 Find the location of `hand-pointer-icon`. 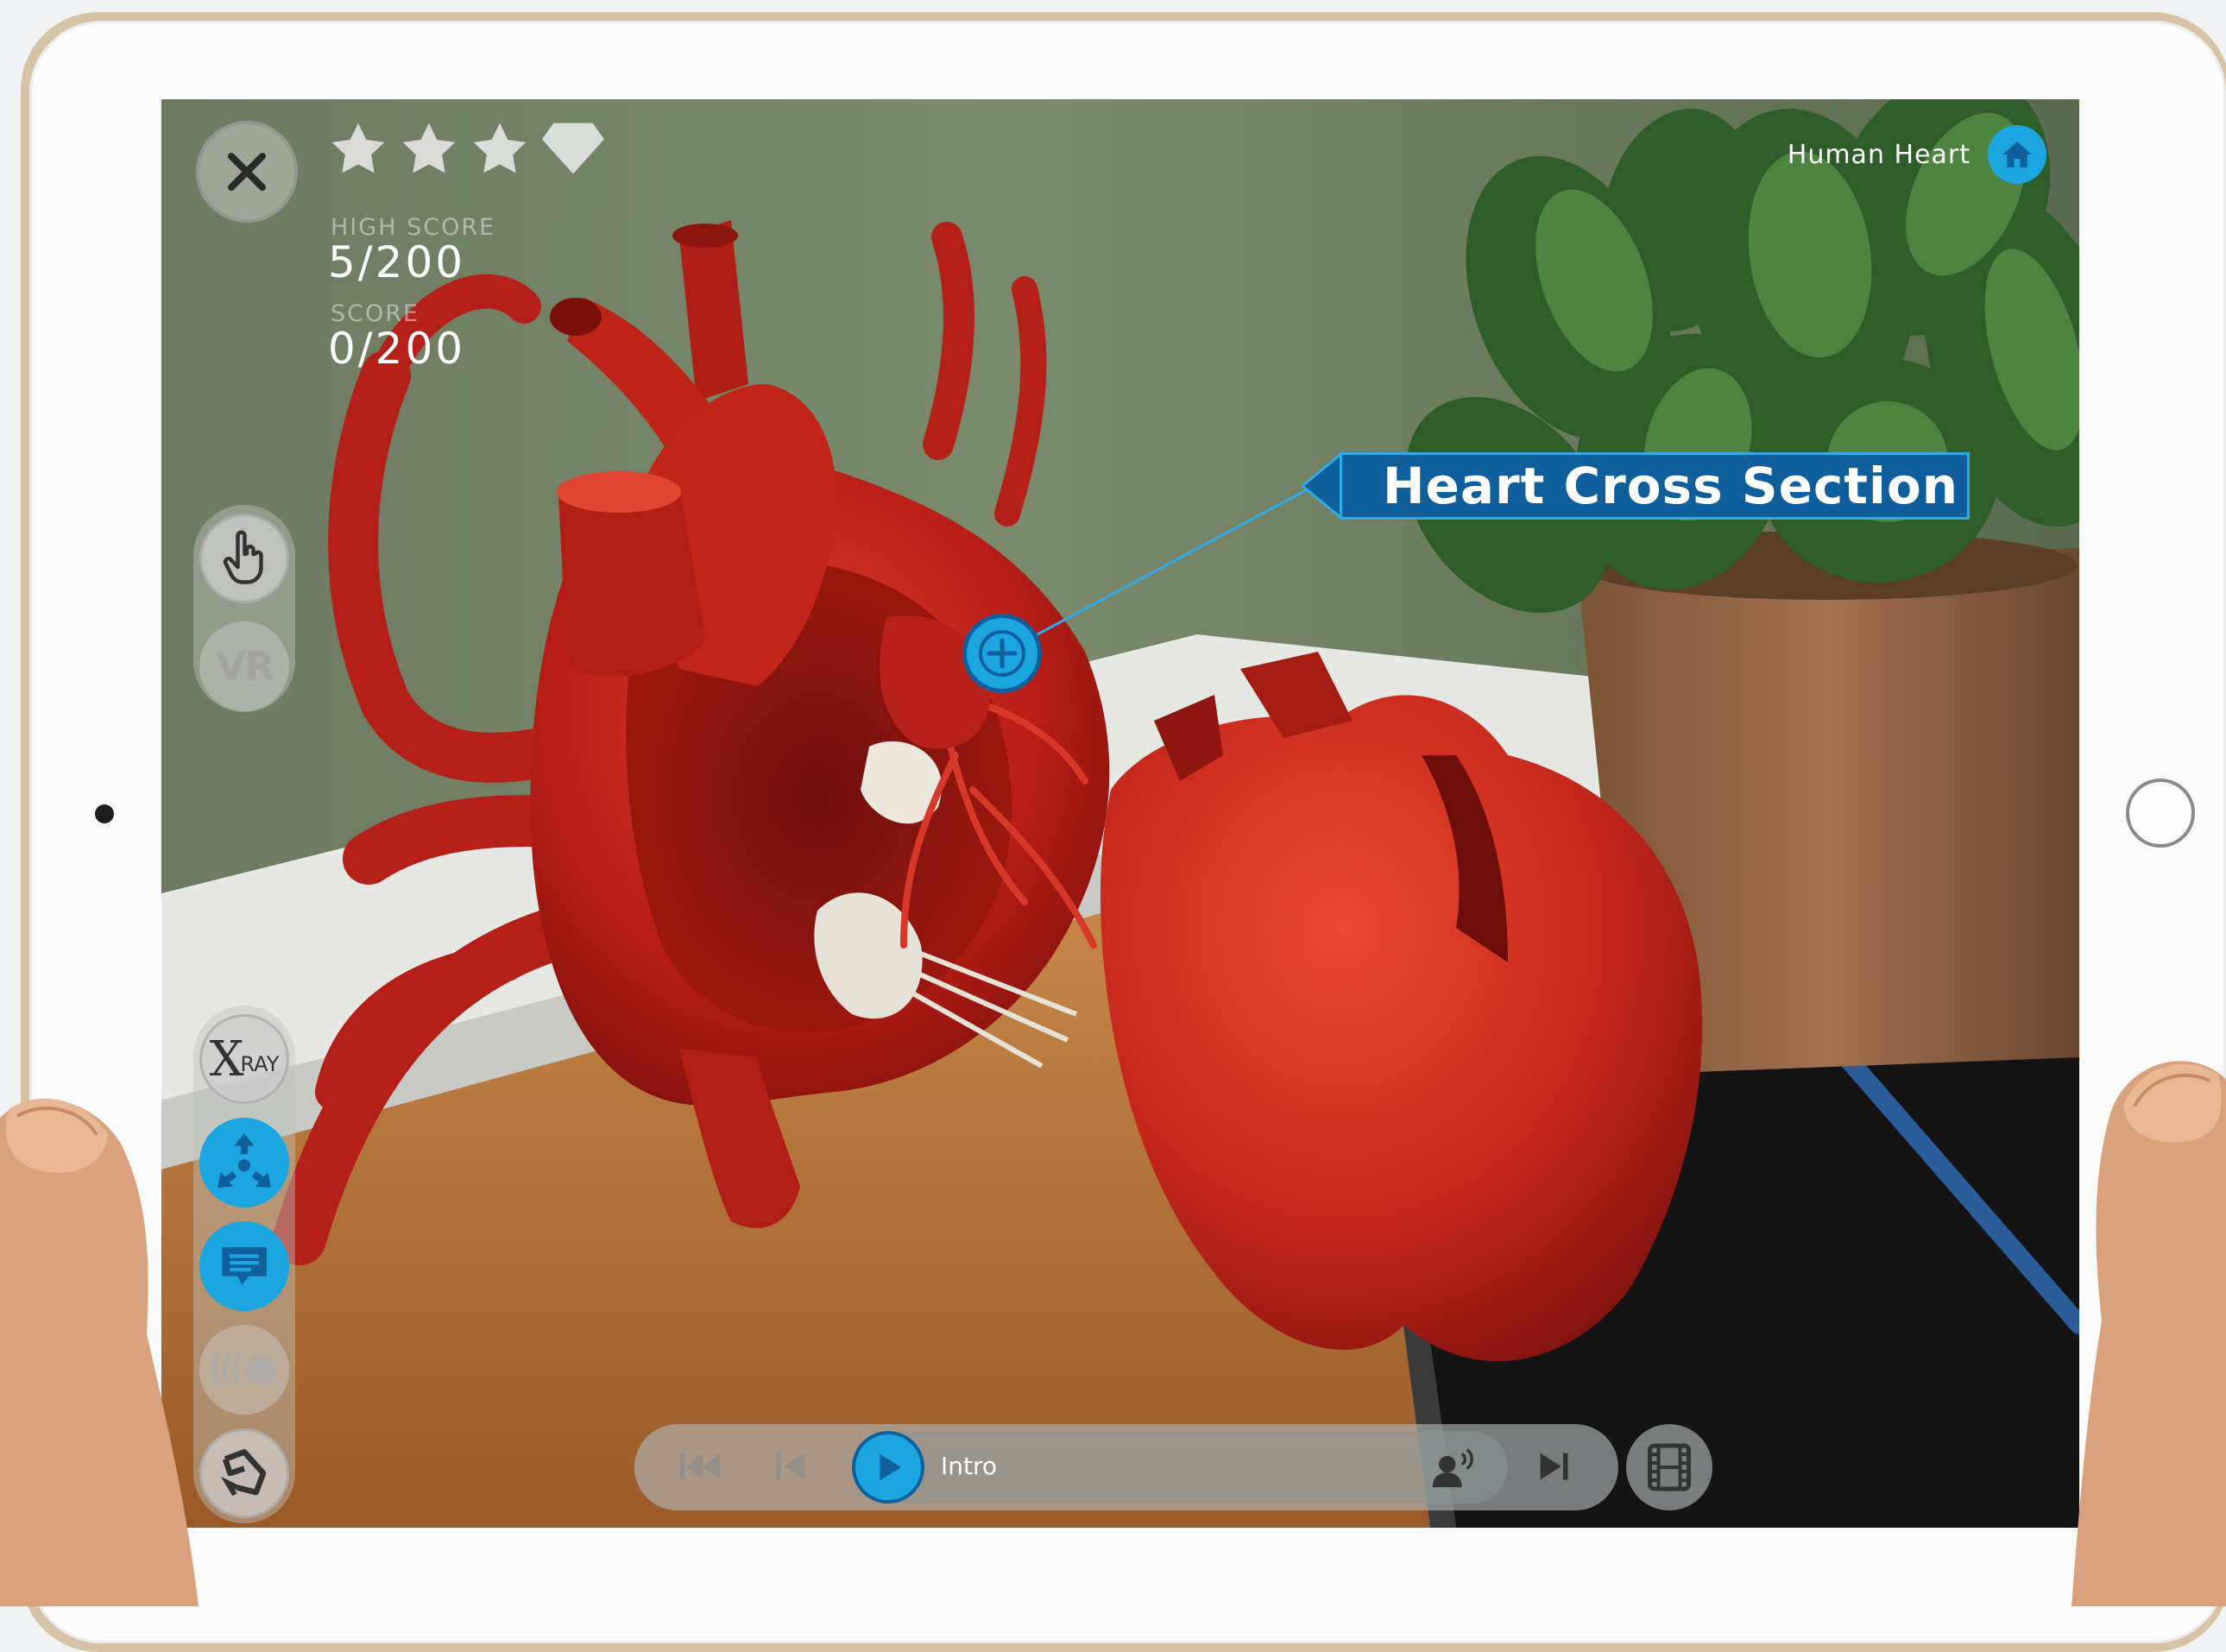

hand-pointer-icon is located at coordinates (243, 557).